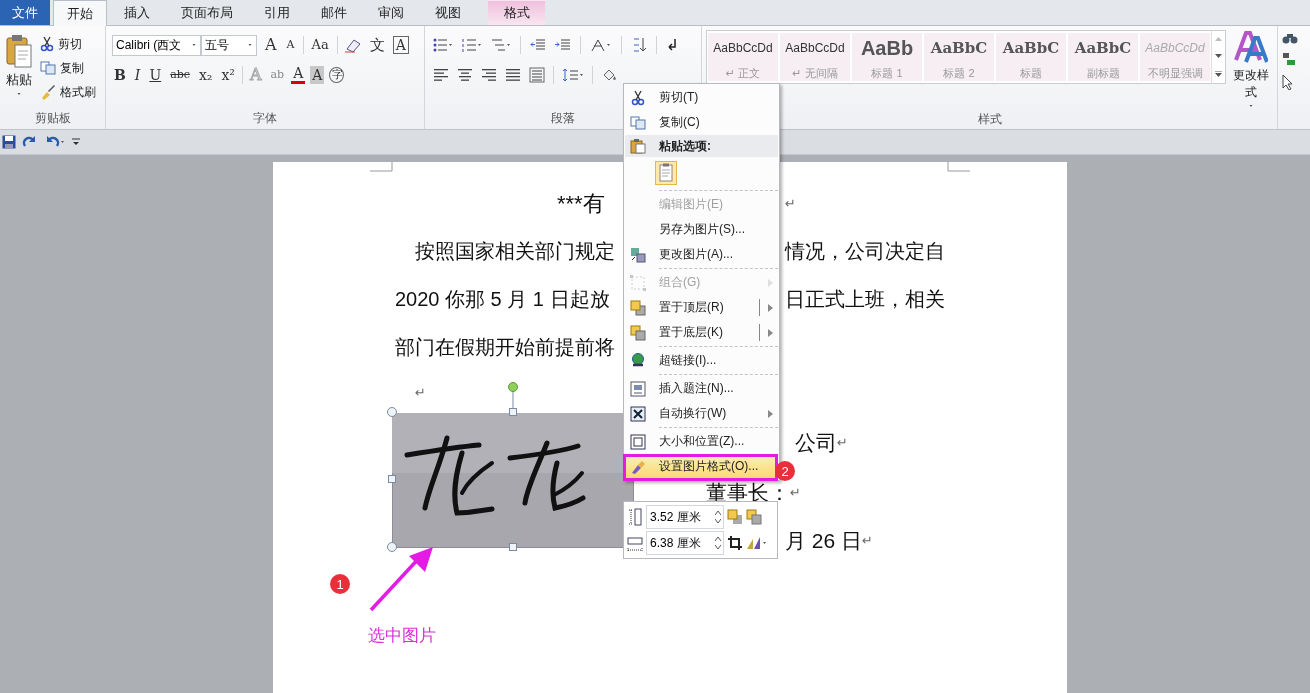  What do you see at coordinates (685, 543) in the screenshot?
I see `width-field: 6.38 厘米` at bounding box center [685, 543].